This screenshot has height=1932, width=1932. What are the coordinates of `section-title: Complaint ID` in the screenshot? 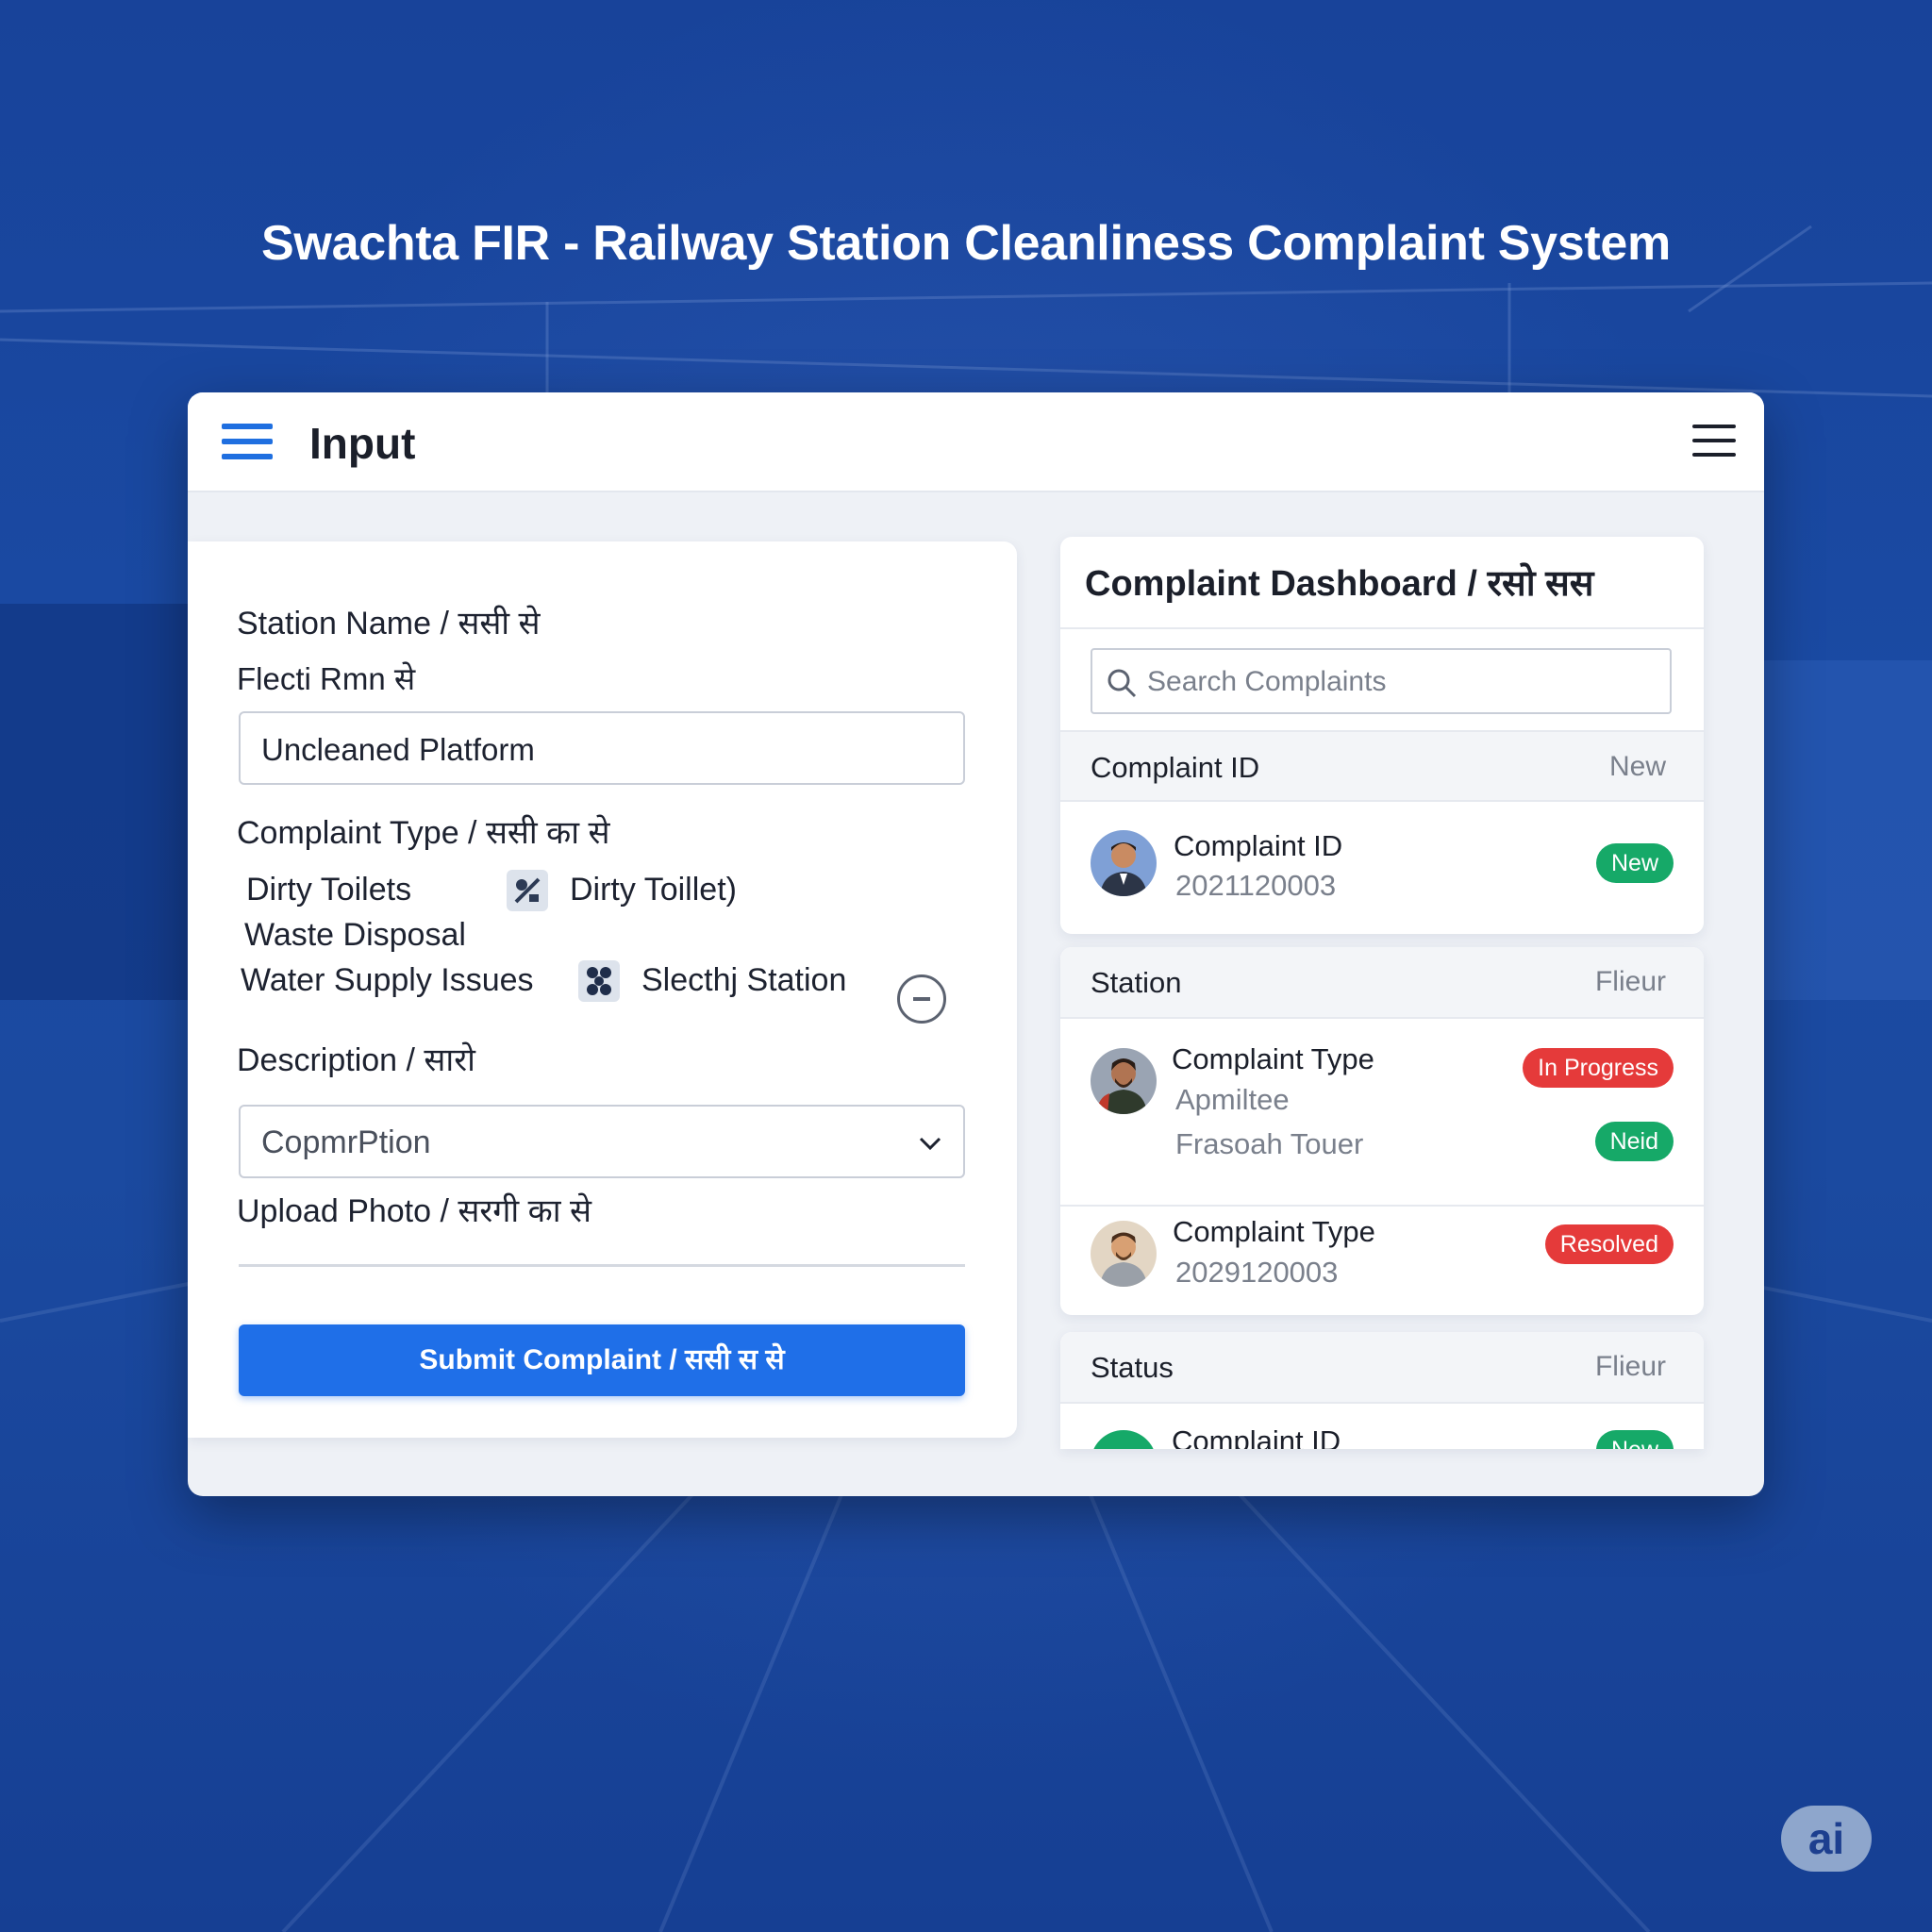 It's located at (1175, 768).